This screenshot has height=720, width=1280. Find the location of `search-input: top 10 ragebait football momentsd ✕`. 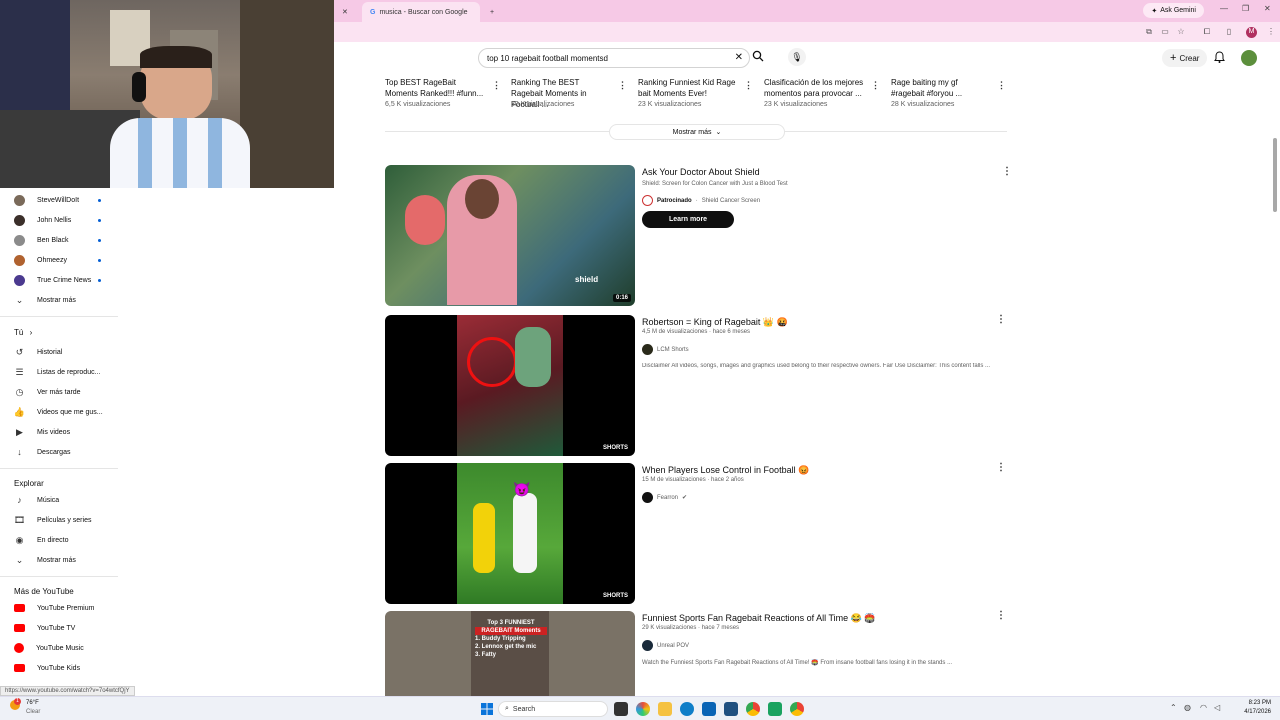

search-input: top 10 ragebait football momentsd ✕ is located at coordinates (614, 58).